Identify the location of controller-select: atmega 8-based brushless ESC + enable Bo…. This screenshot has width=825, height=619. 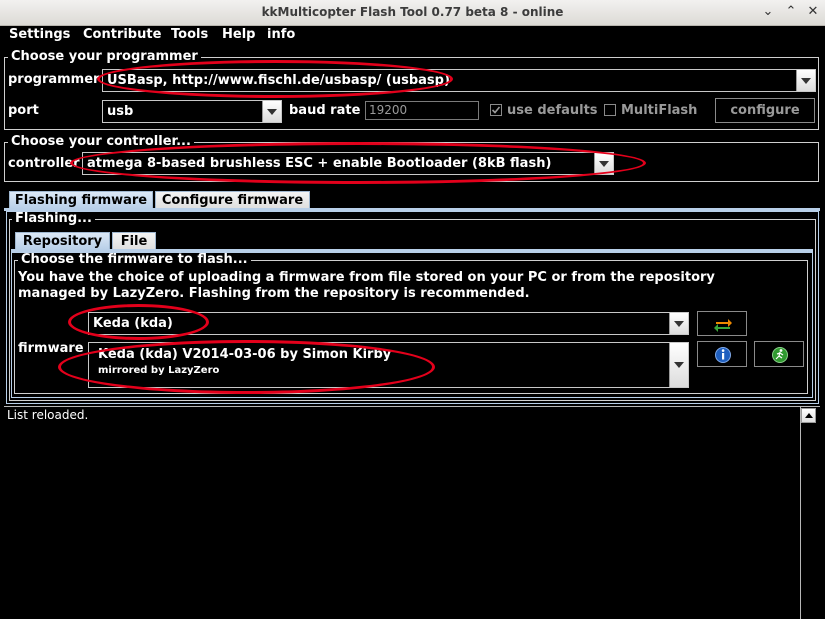
(348, 163).